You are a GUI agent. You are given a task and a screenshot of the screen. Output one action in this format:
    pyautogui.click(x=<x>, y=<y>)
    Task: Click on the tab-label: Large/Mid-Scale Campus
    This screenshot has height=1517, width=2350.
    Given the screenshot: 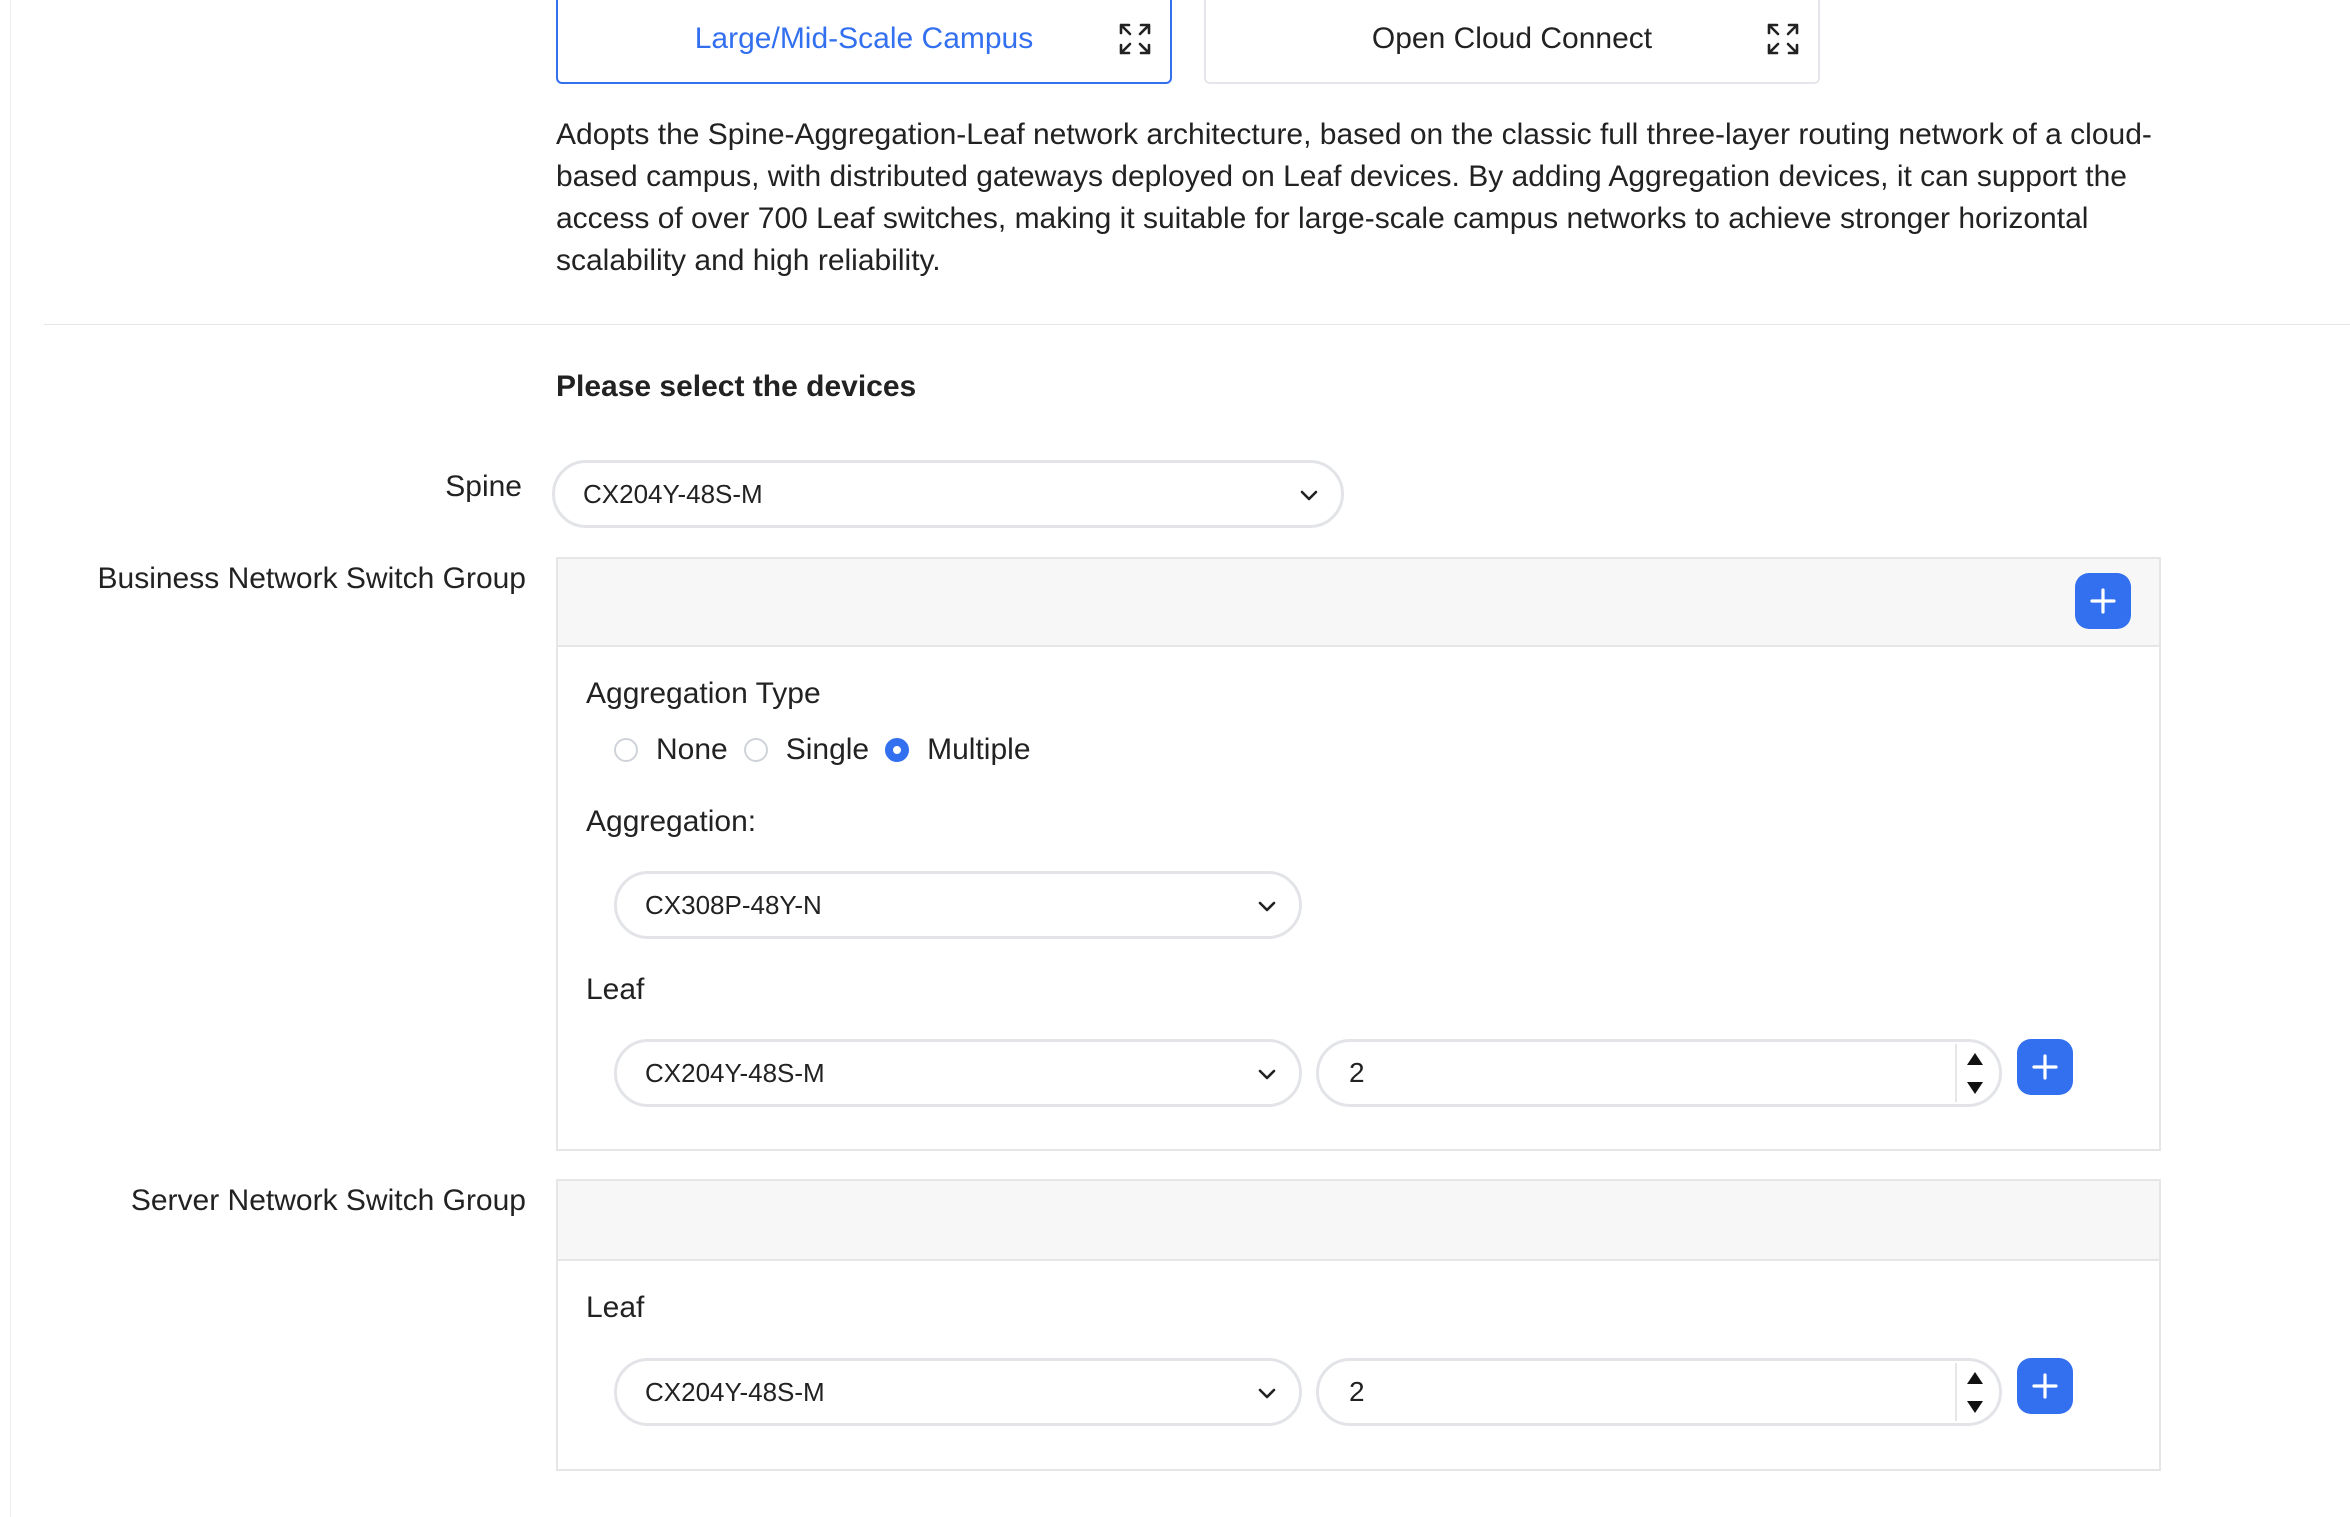 What is the action you would take?
    pyautogui.click(x=864, y=38)
    